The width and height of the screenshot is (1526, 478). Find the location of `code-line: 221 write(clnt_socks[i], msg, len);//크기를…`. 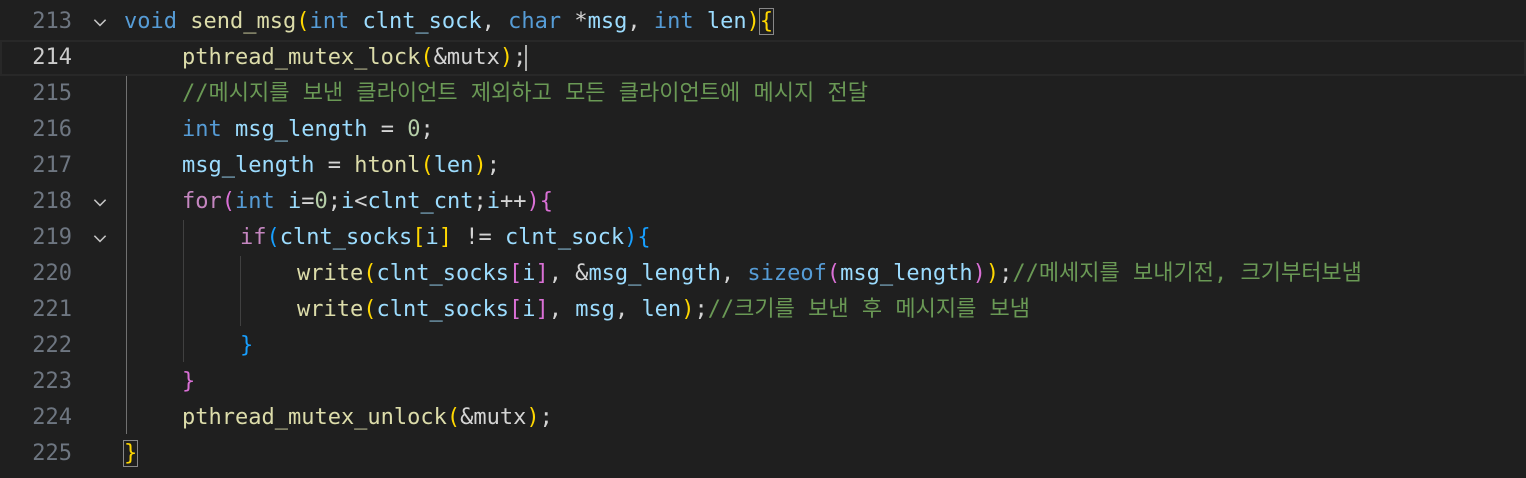

code-line: 221 write(clnt_socks[i], msg, len);//크기를… is located at coordinates (763, 310).